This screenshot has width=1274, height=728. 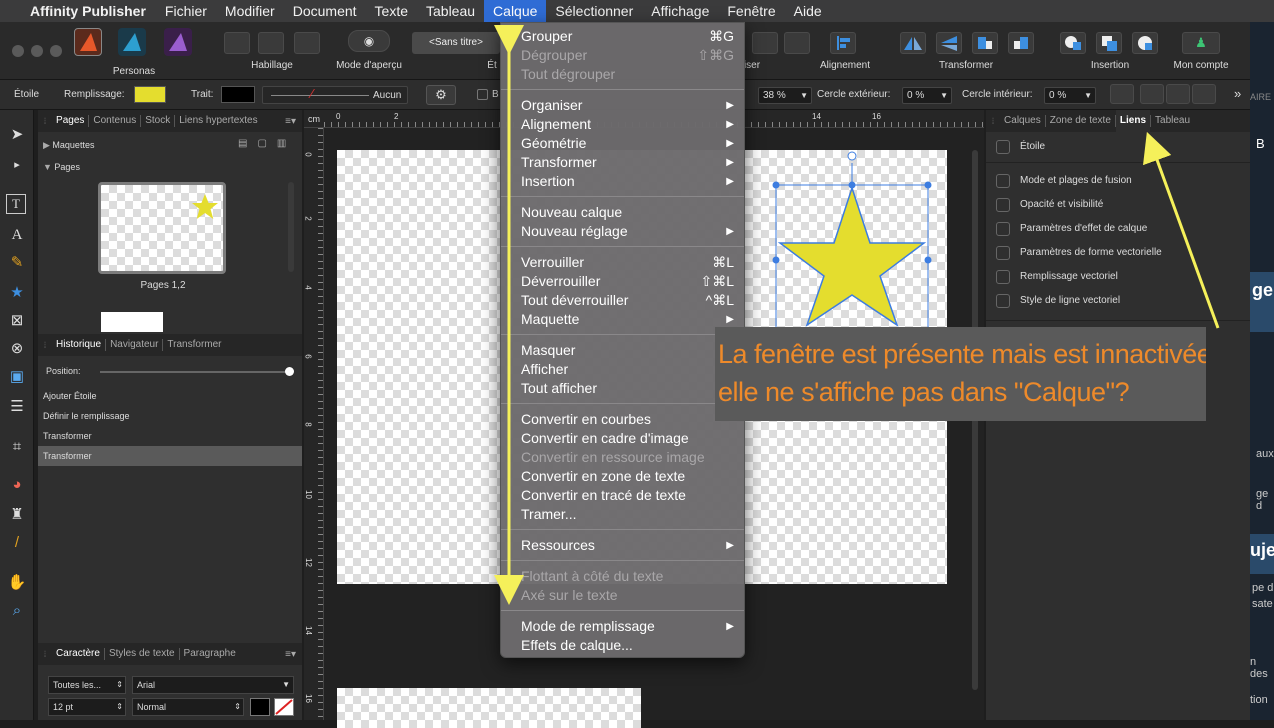 I want to click on history-item: Définir le remplissage, so click(x=170, y=416).